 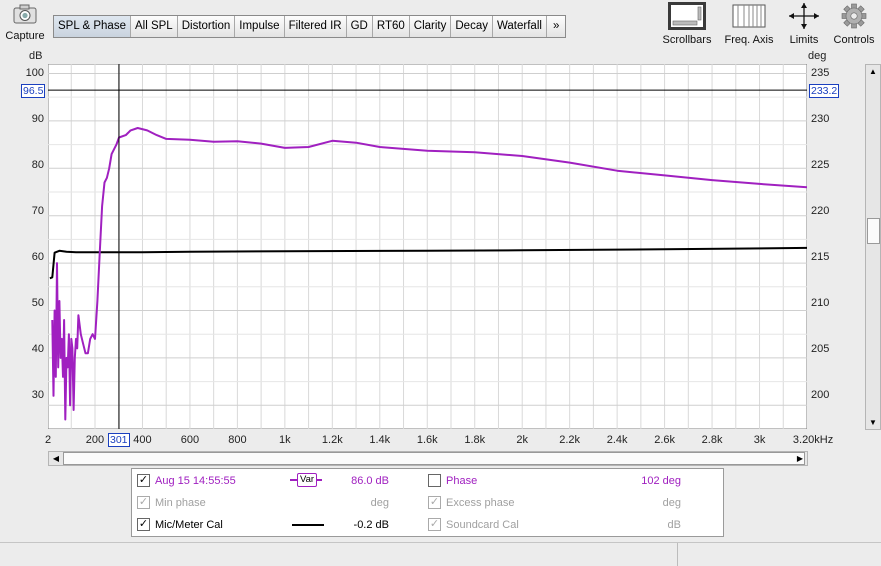 I want to click on tab-filtered-ir: Filtered IR, so click(x=315, y=26).